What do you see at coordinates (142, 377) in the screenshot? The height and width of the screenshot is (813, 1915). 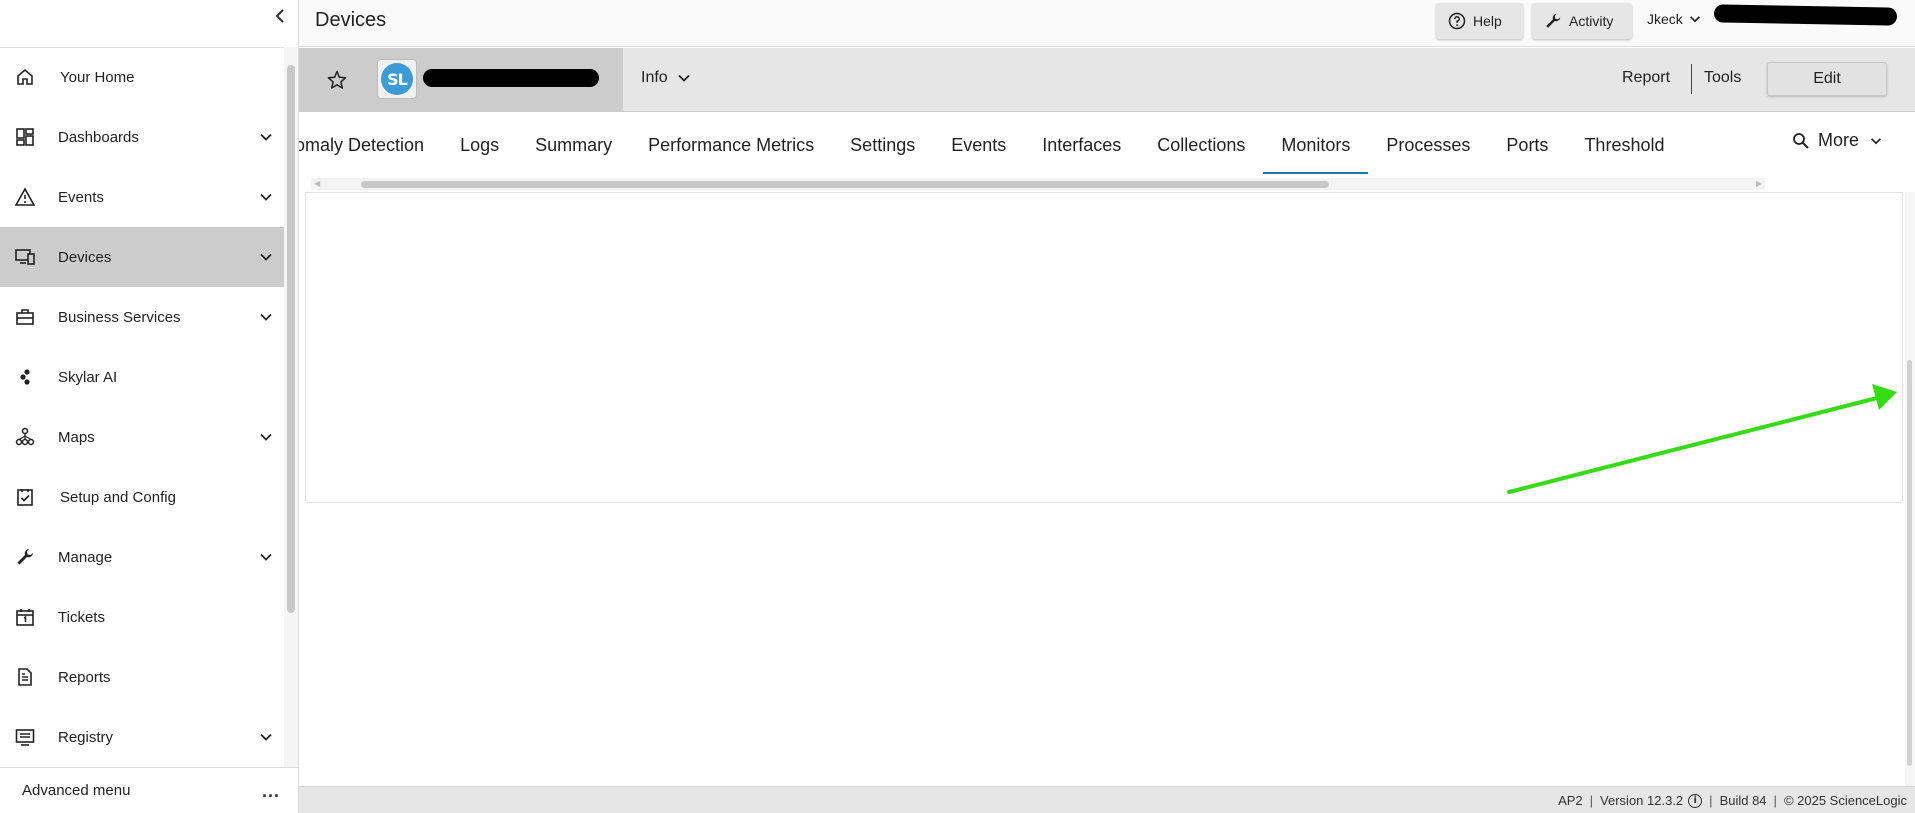 I see `sidebar-item-skylar-ai: Skylar AI` at bounding box center [142, 377].